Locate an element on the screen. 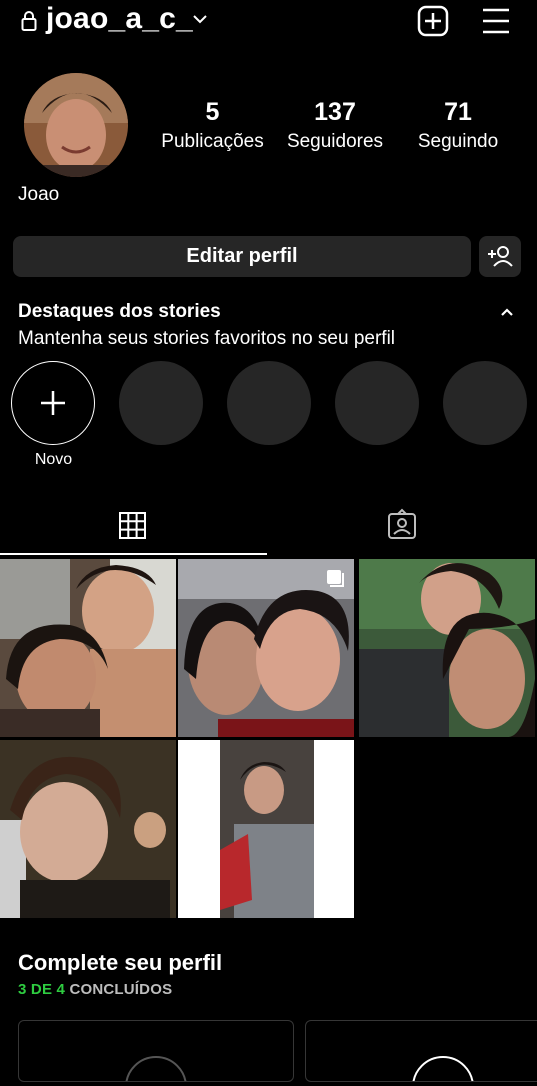 The image size is (537, 1086). tab-tagged is located at coordinates (402, 528).